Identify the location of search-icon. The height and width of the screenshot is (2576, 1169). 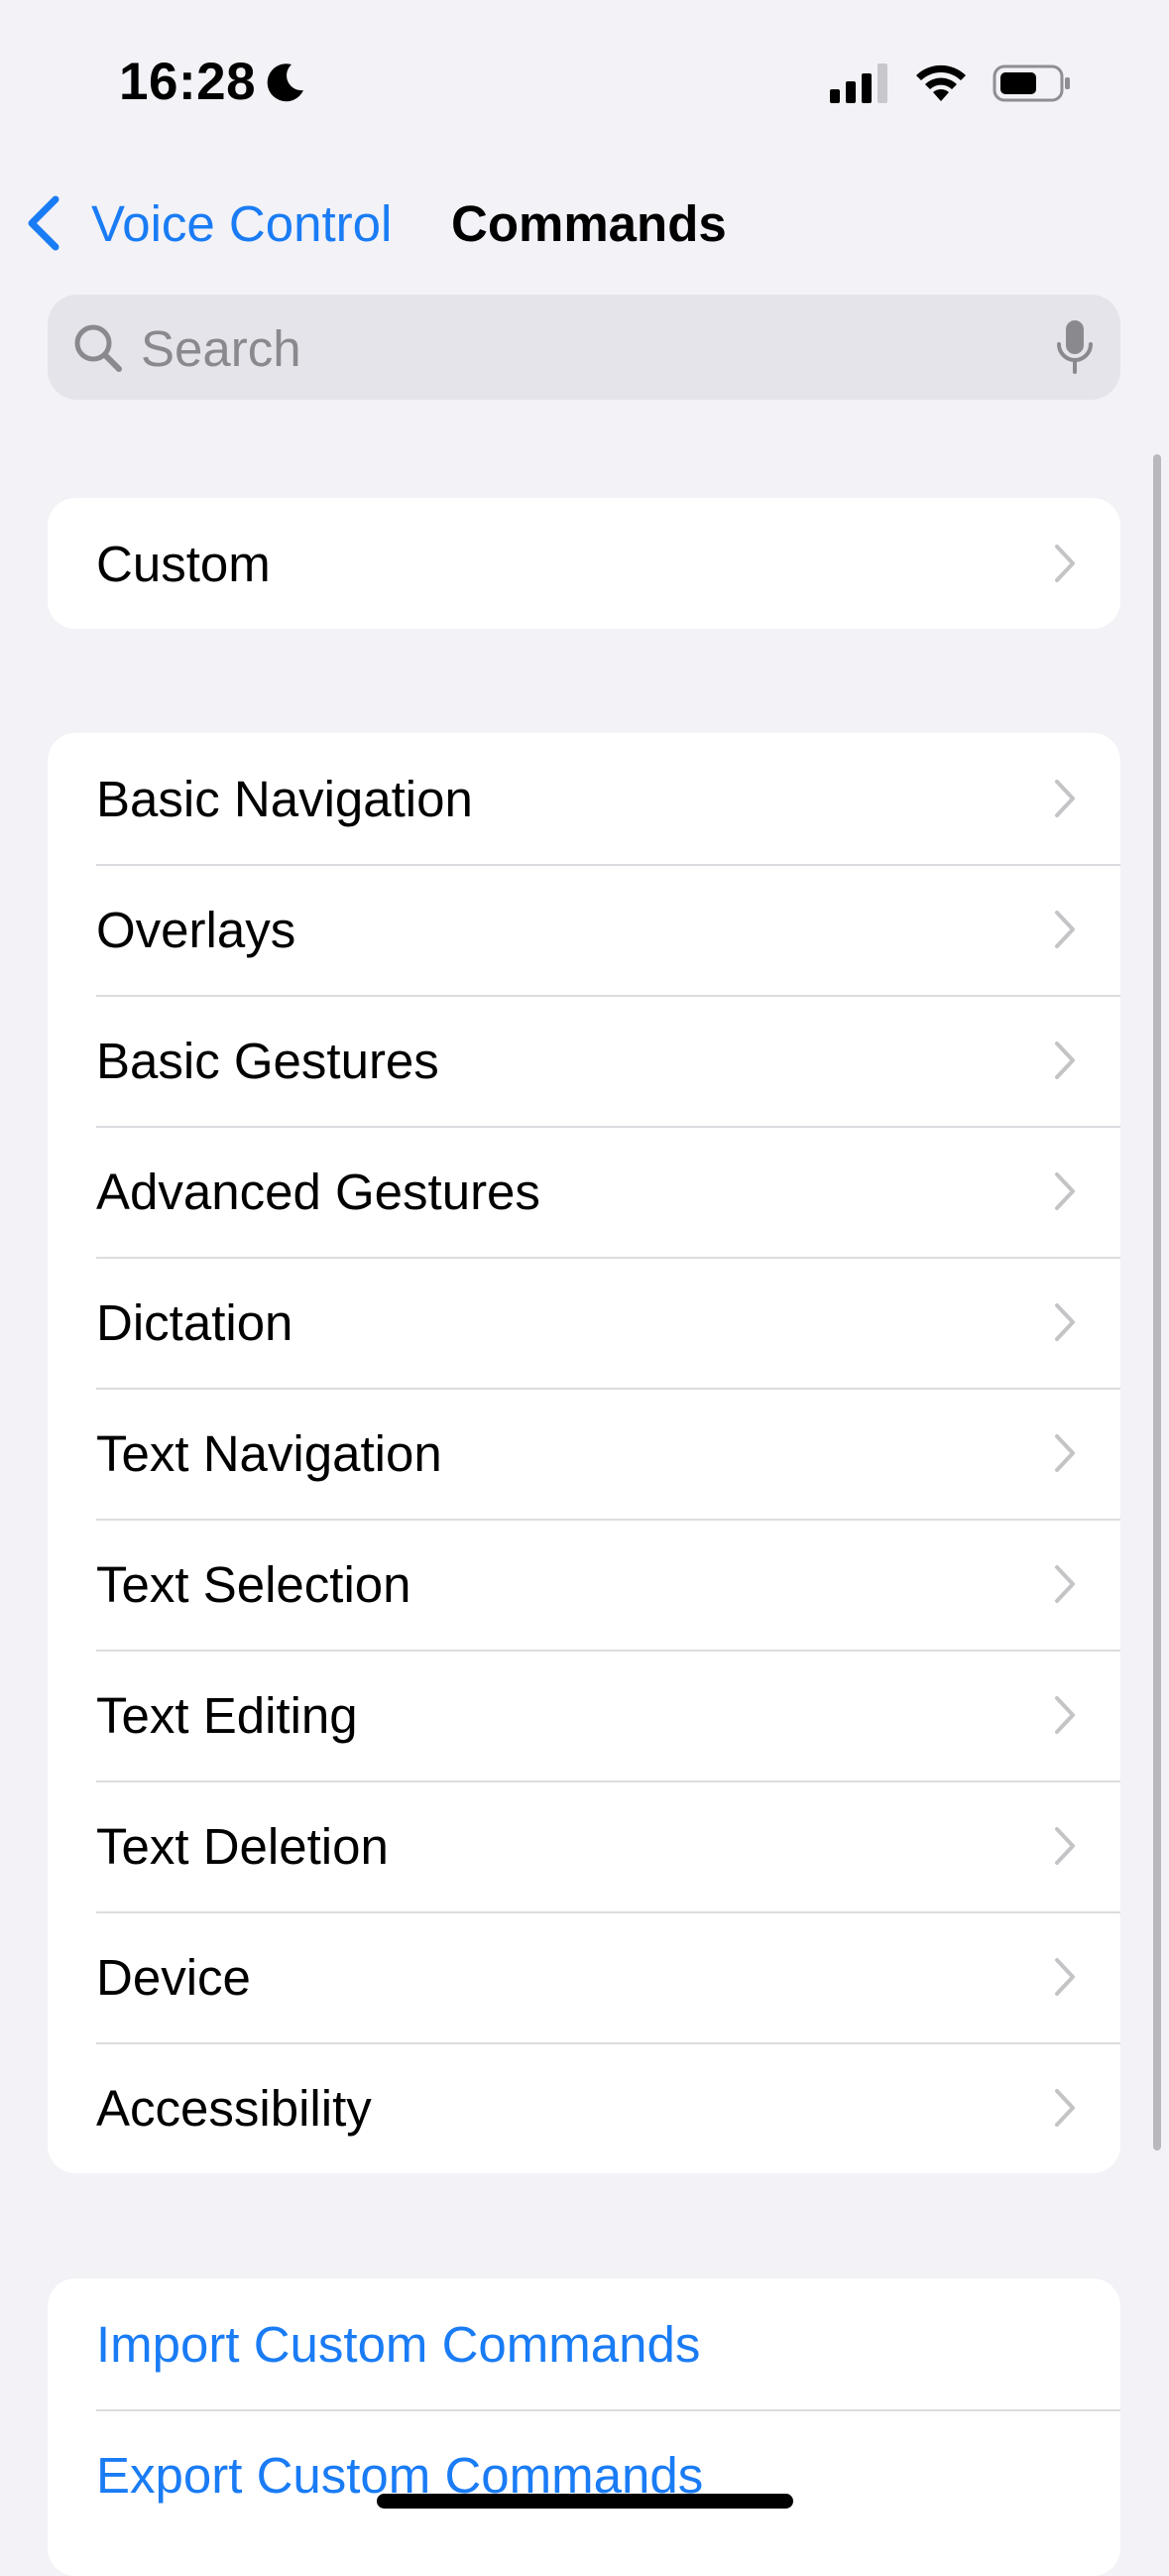
(98, 348).